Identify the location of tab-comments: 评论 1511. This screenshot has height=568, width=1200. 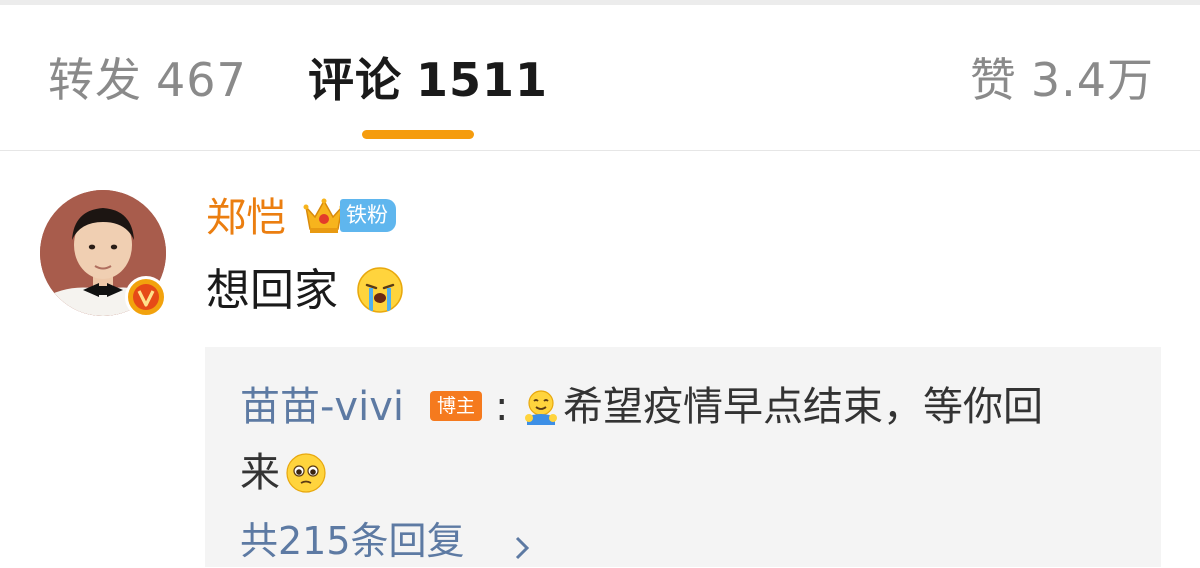
(428, 80).